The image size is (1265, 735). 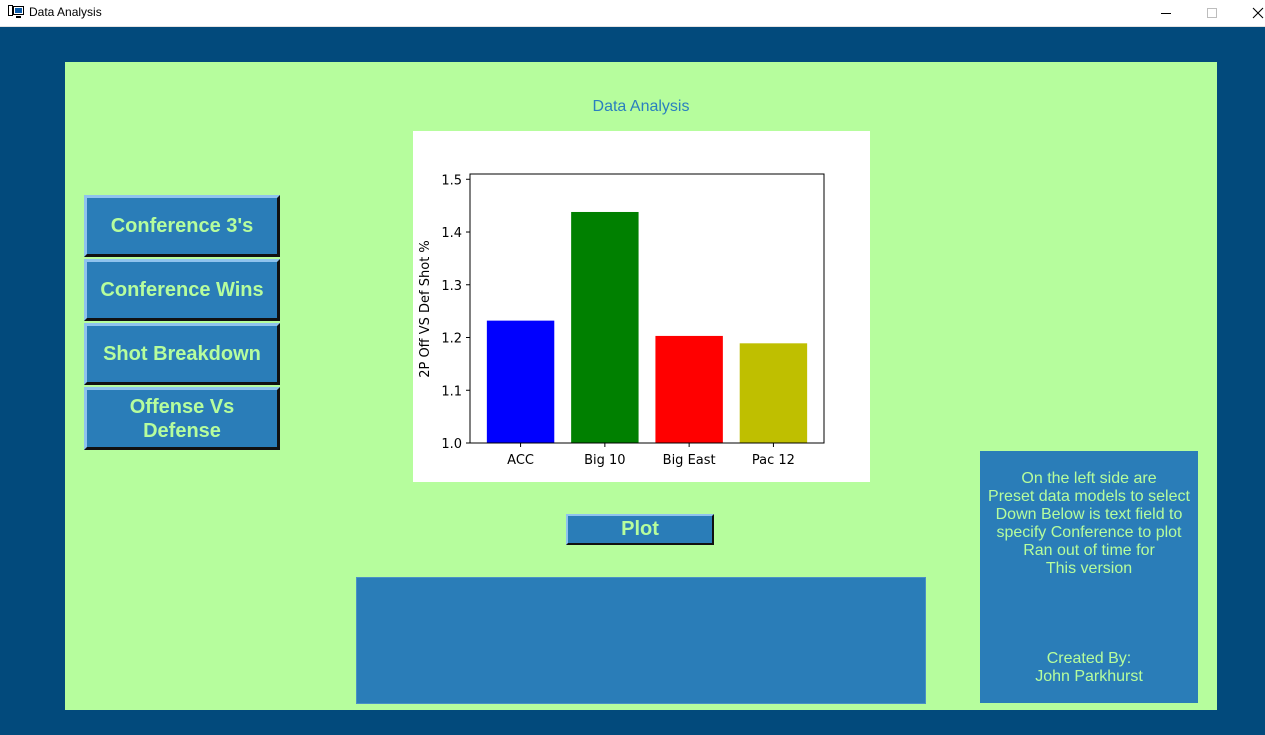 I want to click on y-tick-label: 1.5, so click(x=451, y=180).